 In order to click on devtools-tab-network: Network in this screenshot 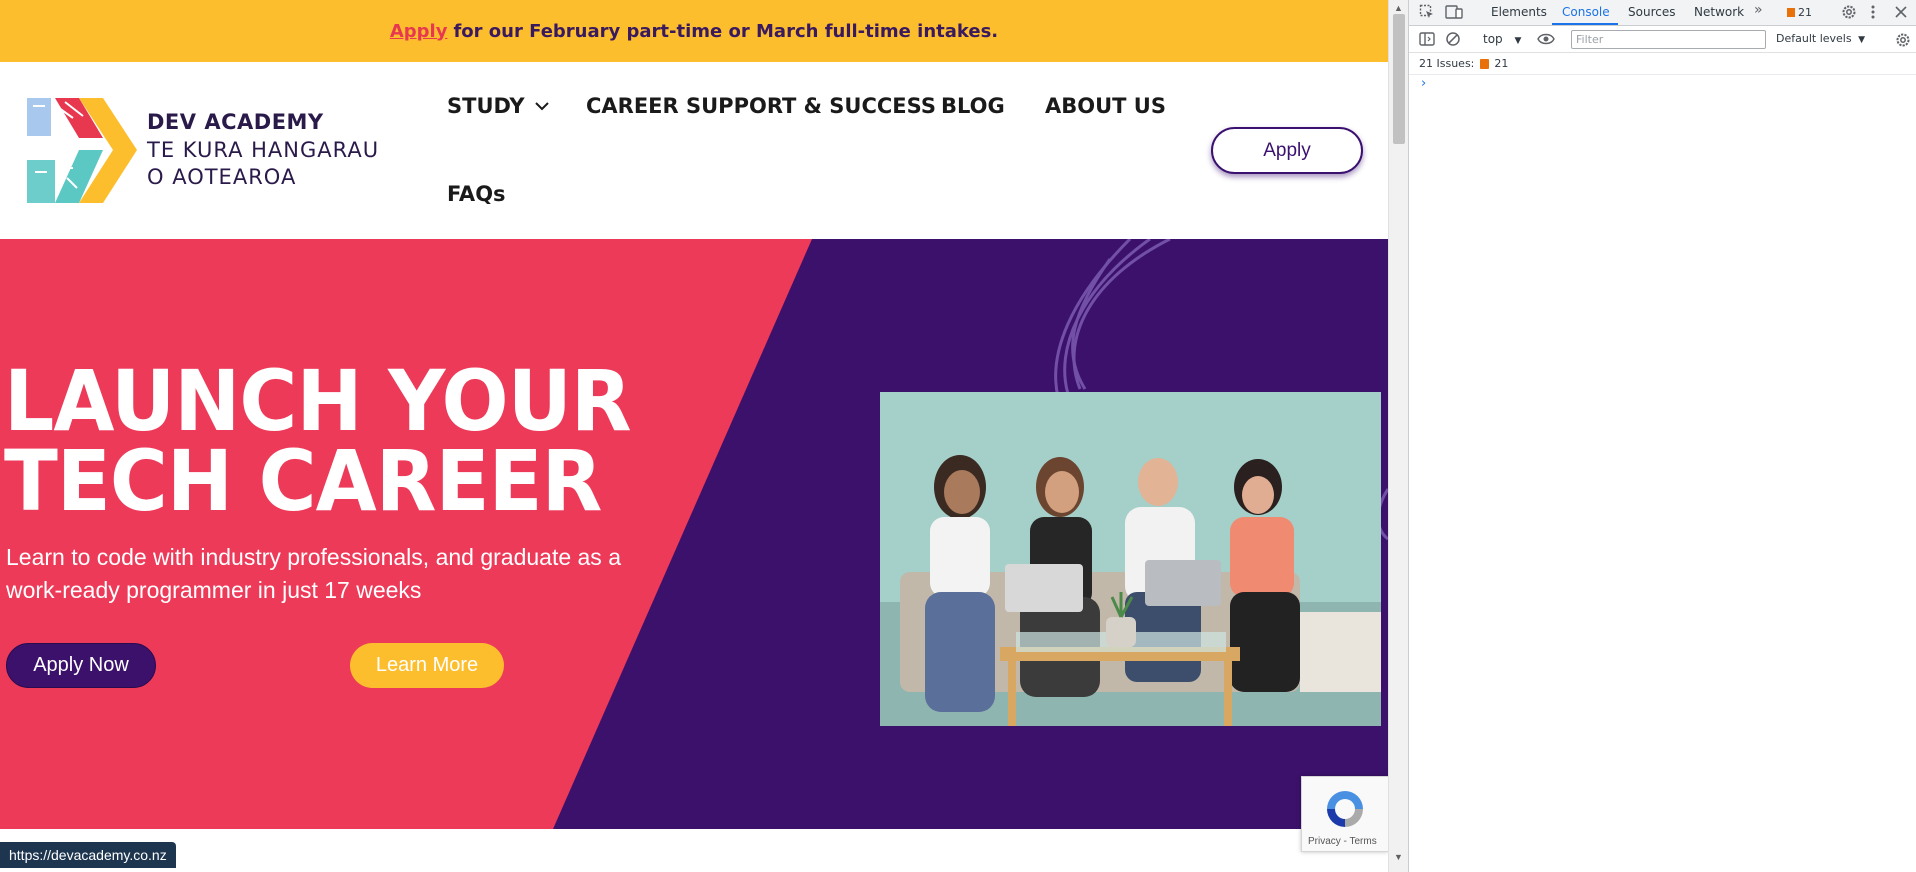, I will do `click(1719, 12)`.